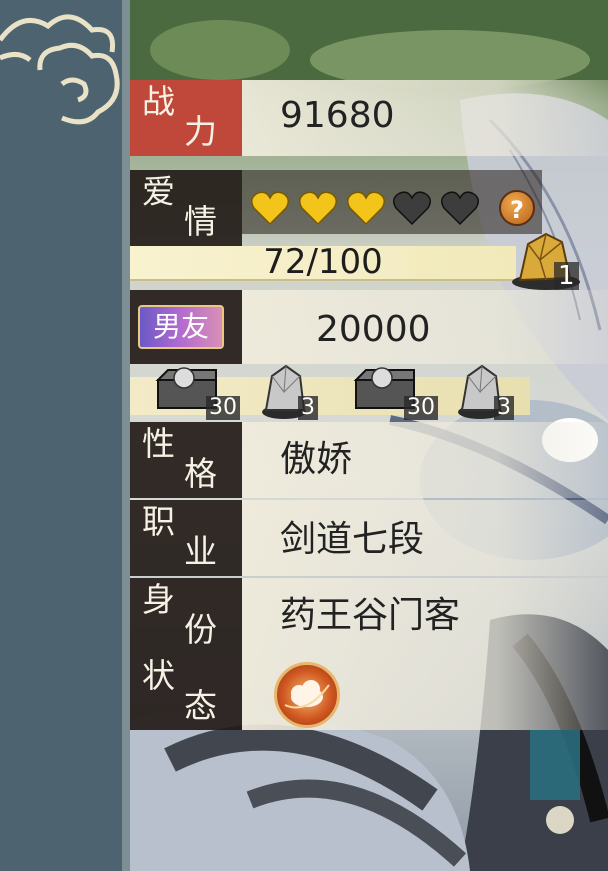  I want to click on personality-row: 性 格 傲娇, so click(369, 460).